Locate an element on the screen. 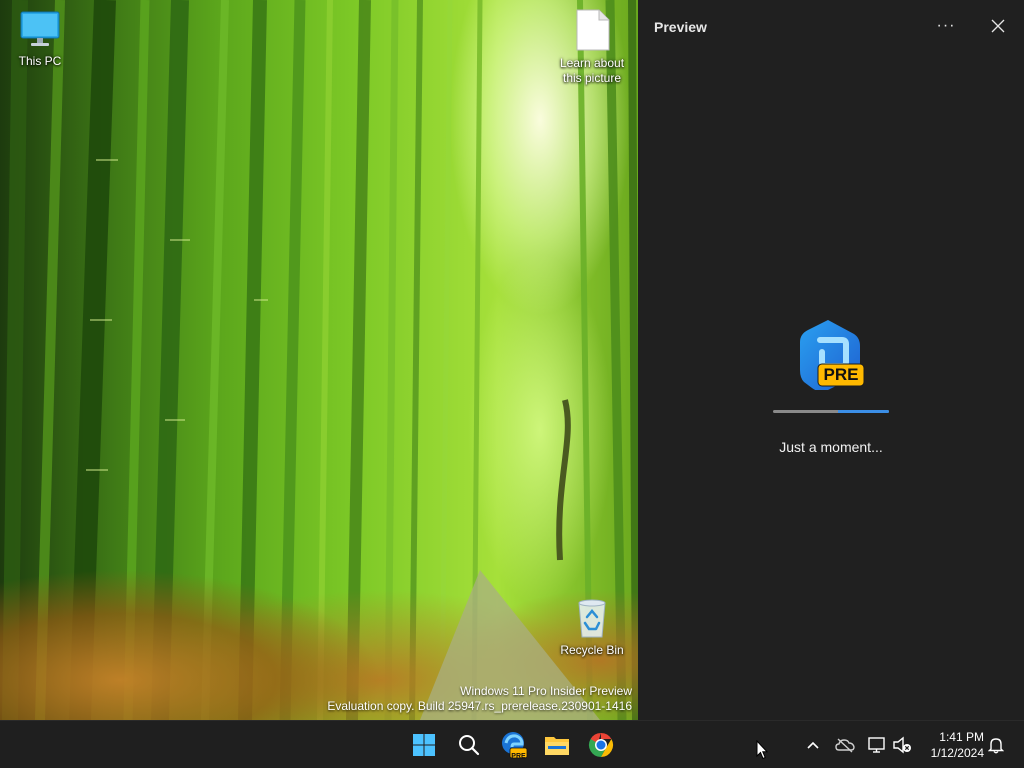 Image resolution: width=1024 pixels, height=768 pixels. close-button is located at coordinates (998, 26).